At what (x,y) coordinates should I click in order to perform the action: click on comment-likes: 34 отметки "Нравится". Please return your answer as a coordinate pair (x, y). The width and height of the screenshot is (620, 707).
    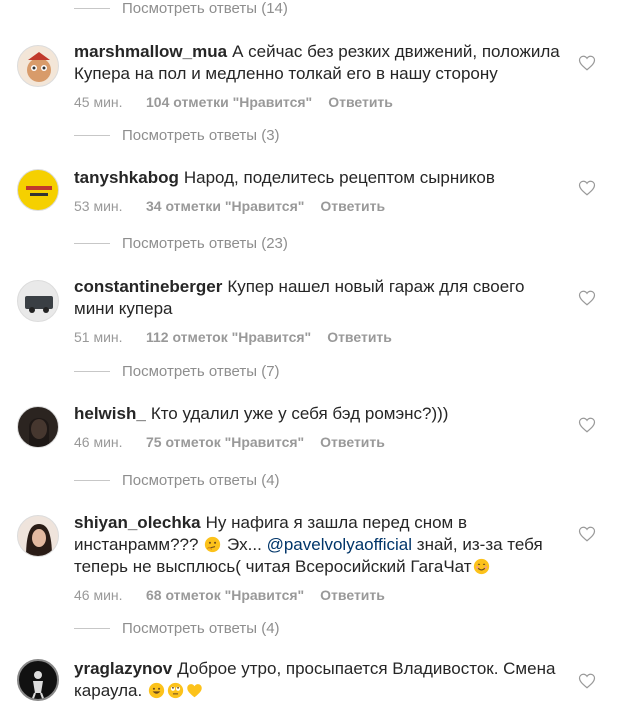
    Looking at the image, I should click on (225, 206).